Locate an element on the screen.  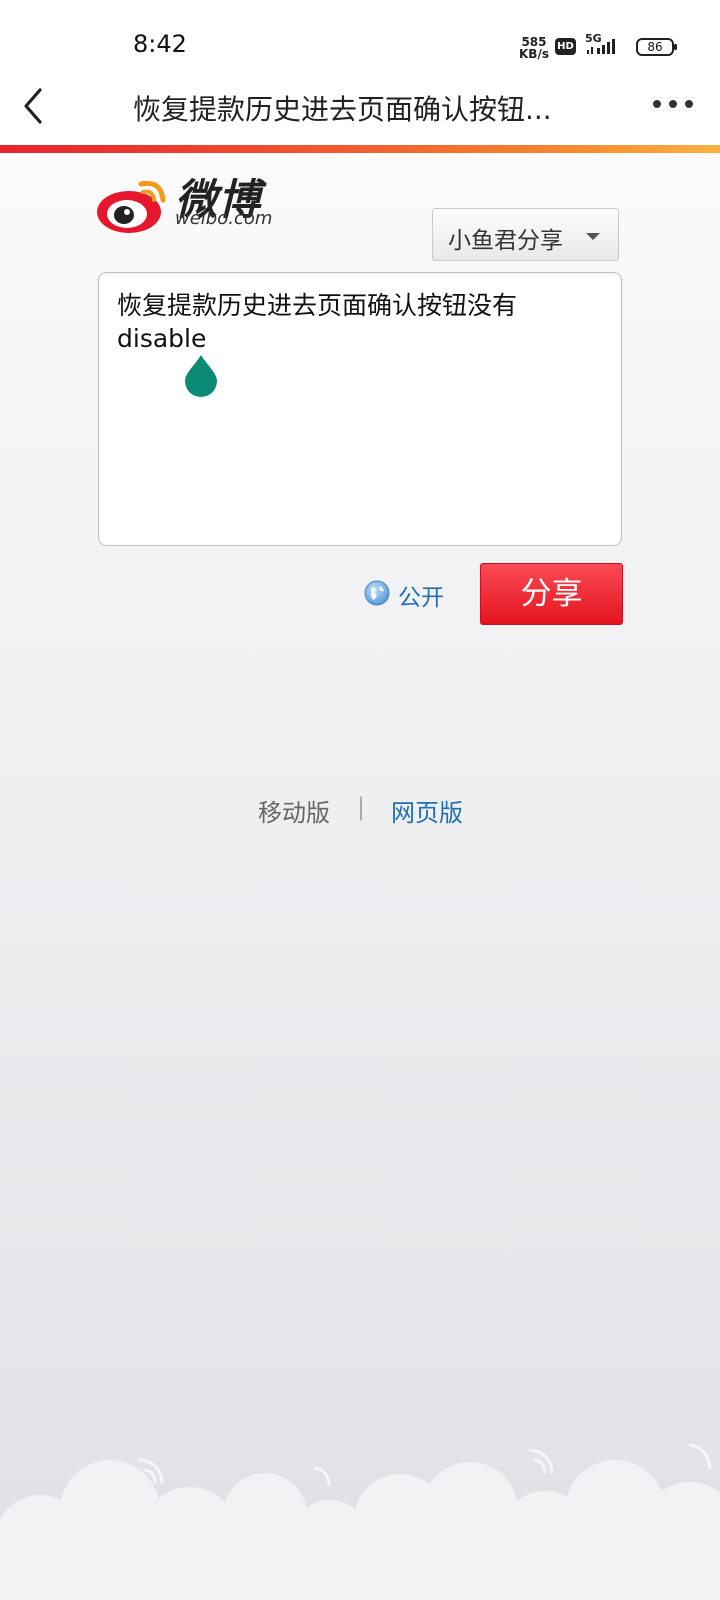
hd-badge: HD is located at coordinates (565, 46).